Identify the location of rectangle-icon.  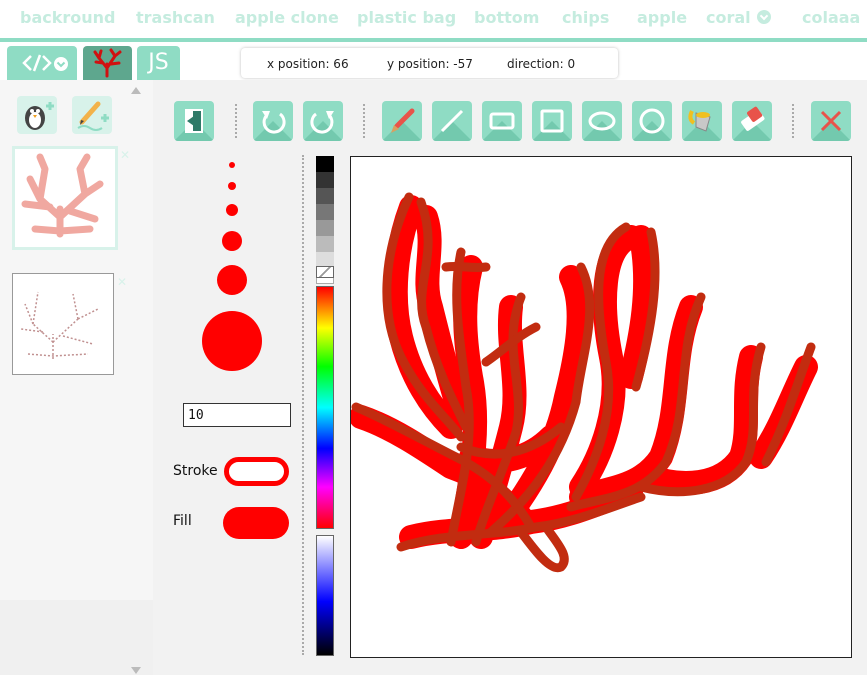
(502, 121).